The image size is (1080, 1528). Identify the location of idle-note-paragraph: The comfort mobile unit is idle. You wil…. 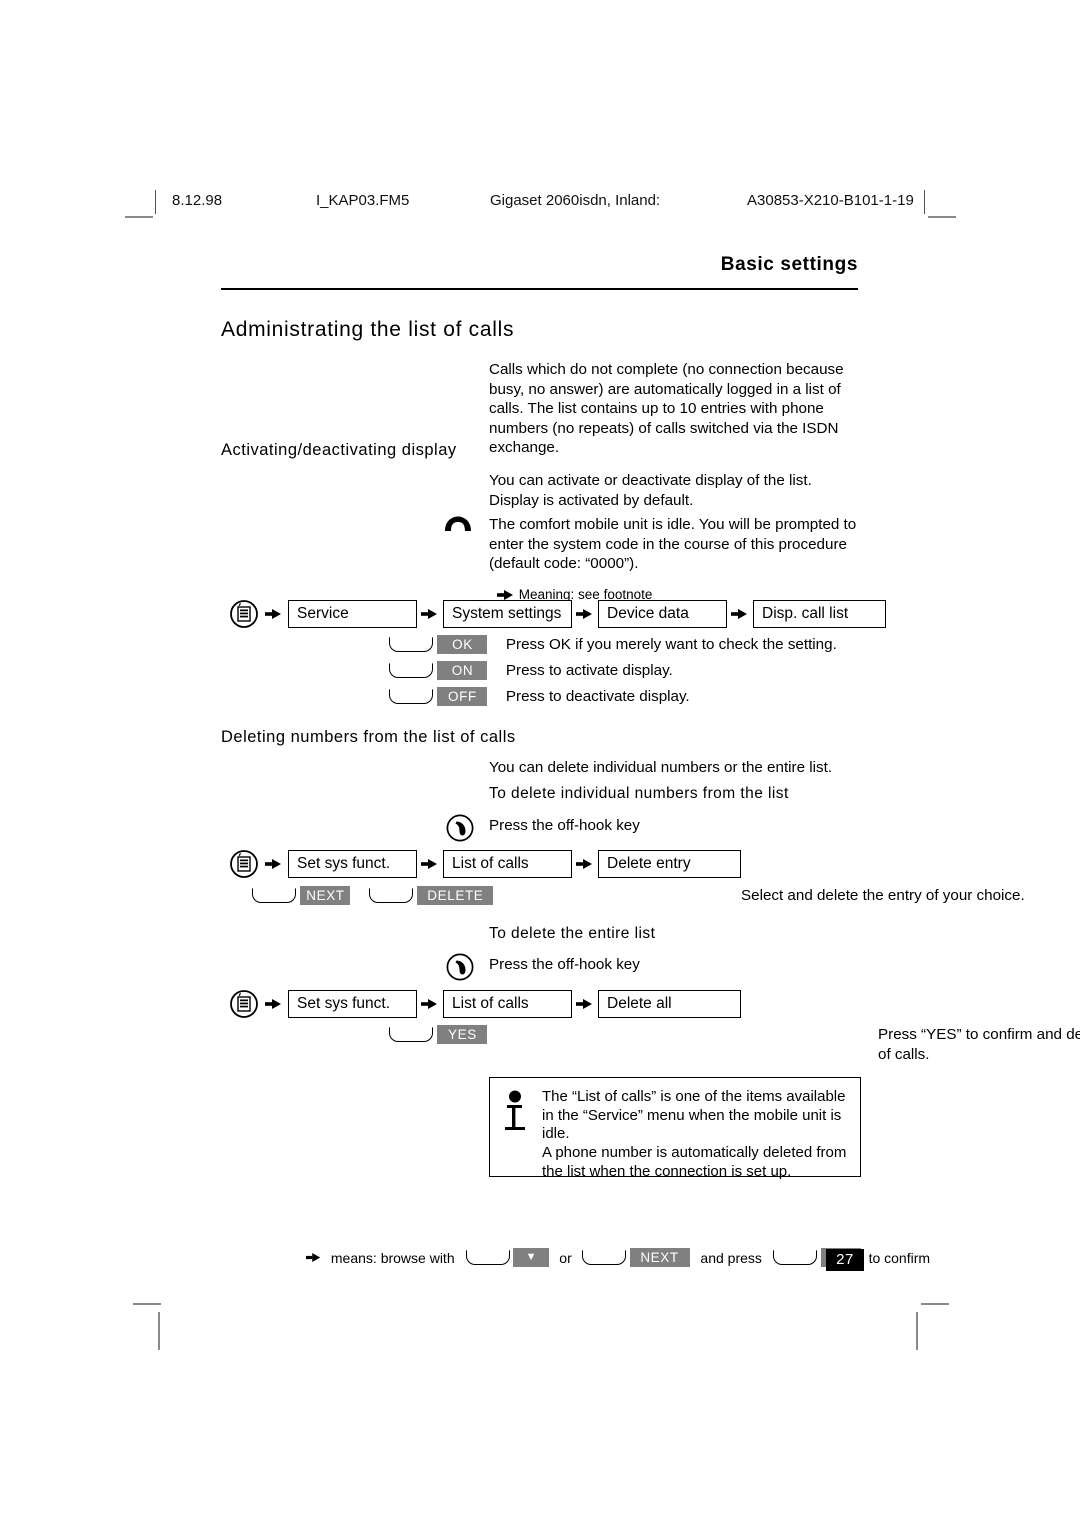
(673, 544).